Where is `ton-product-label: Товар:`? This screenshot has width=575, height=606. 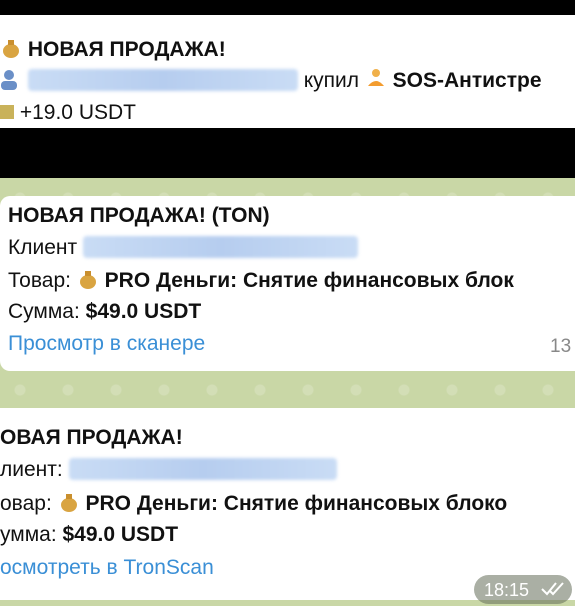 ton-product-label: Товар: is located at coordinates (39, 280).